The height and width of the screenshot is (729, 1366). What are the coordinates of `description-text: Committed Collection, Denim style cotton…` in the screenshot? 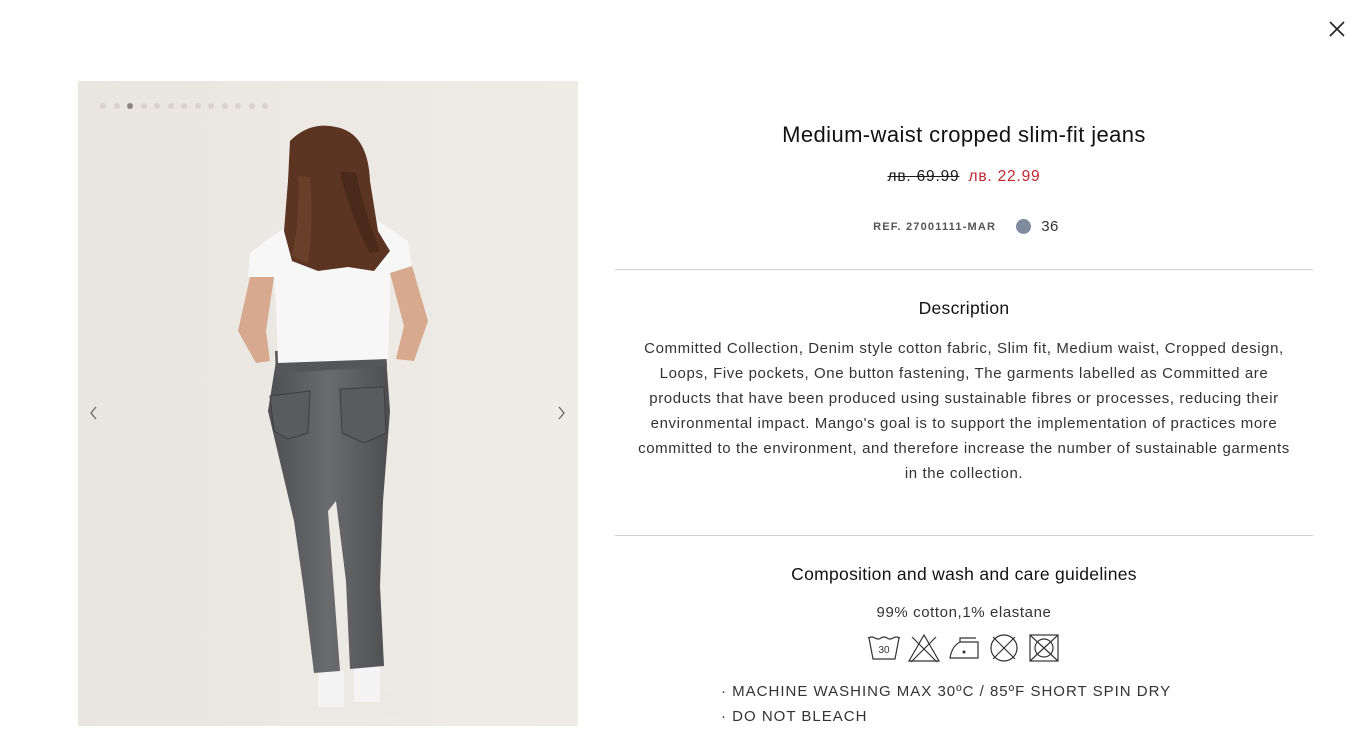 It's located at (964, 411).